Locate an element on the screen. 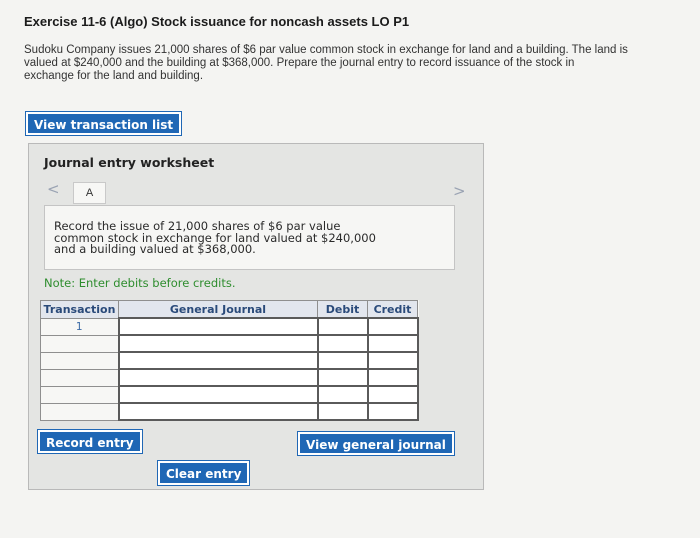 Image resolution: width=700 pixels, height=538 pixels. tab-a: A is located at coordinates (89, 193).